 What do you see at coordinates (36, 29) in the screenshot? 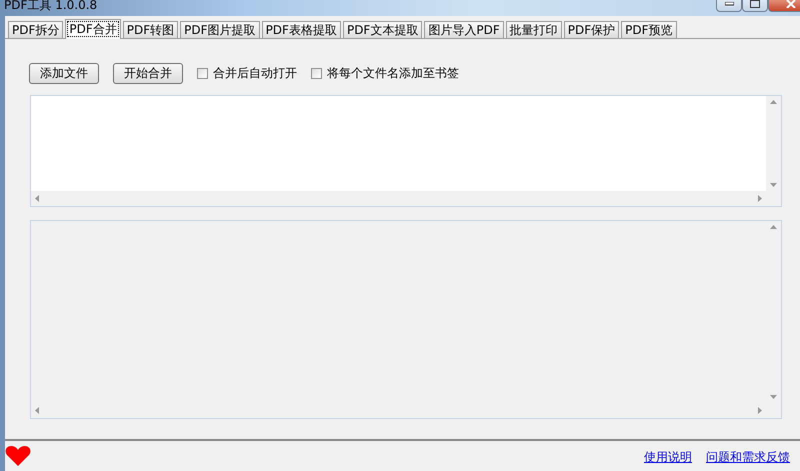
I see `tab: PDF拆分` at bounding box center [36, 29].